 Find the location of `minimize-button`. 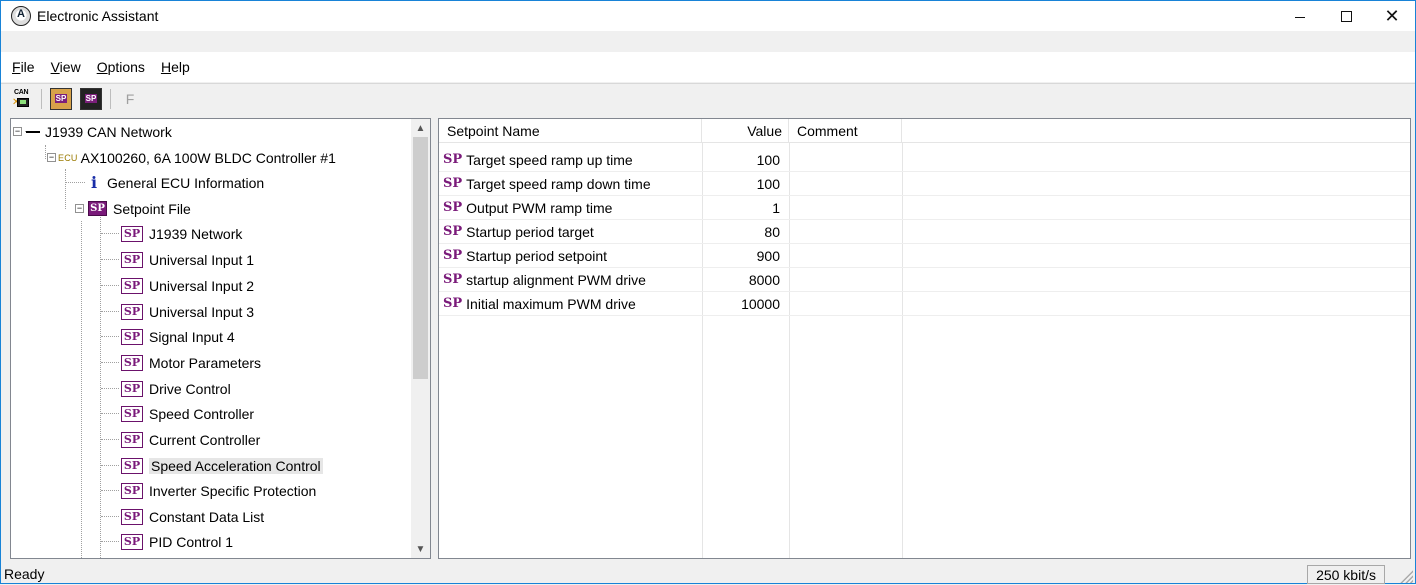

minimize-button is located at coordinates (1300, 16).